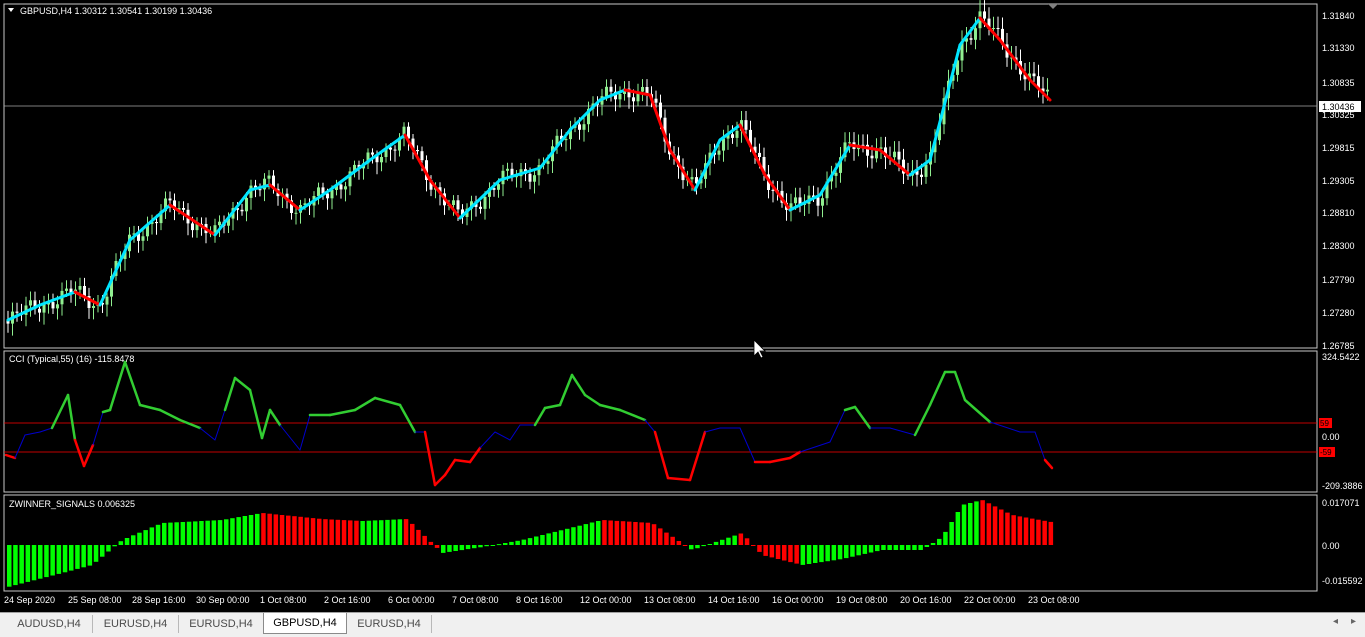 The height and width of the screenshot is (637, 1365). I want to click on price-label: 1.28300, so click(1338, 246).